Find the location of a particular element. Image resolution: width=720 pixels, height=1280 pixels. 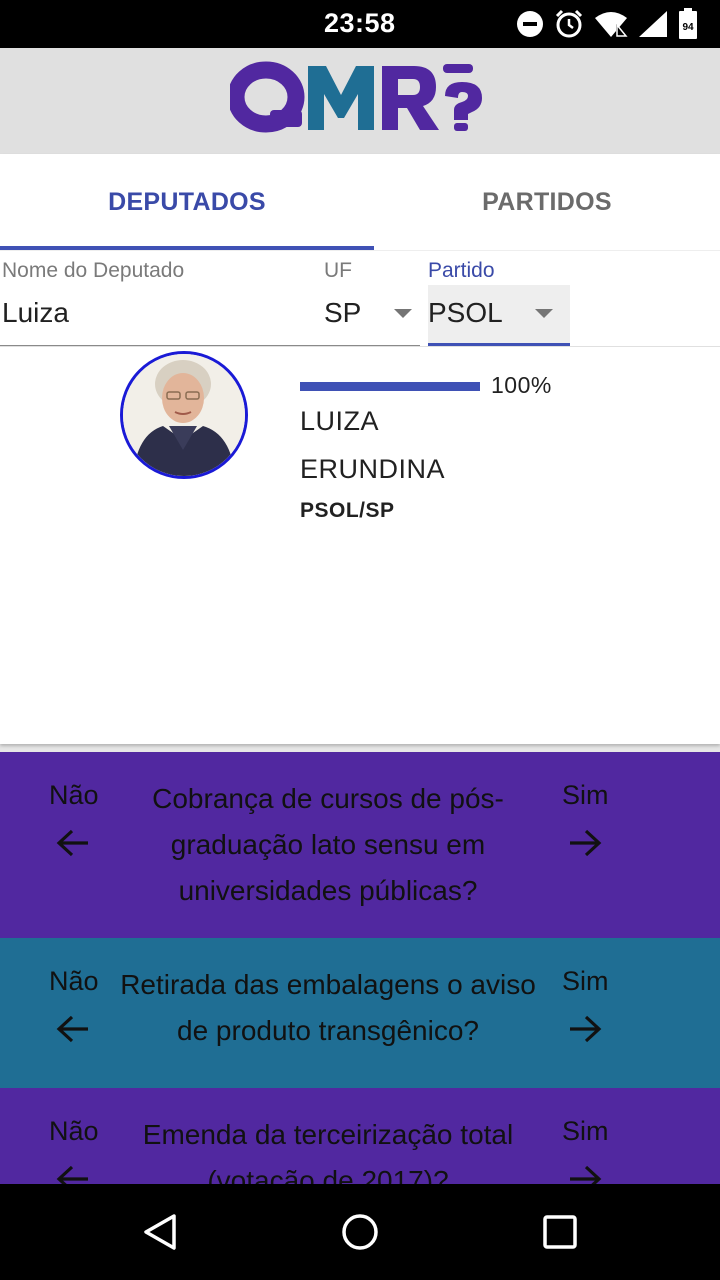

status-time: 23:58 is located at coordinates (360, 23).